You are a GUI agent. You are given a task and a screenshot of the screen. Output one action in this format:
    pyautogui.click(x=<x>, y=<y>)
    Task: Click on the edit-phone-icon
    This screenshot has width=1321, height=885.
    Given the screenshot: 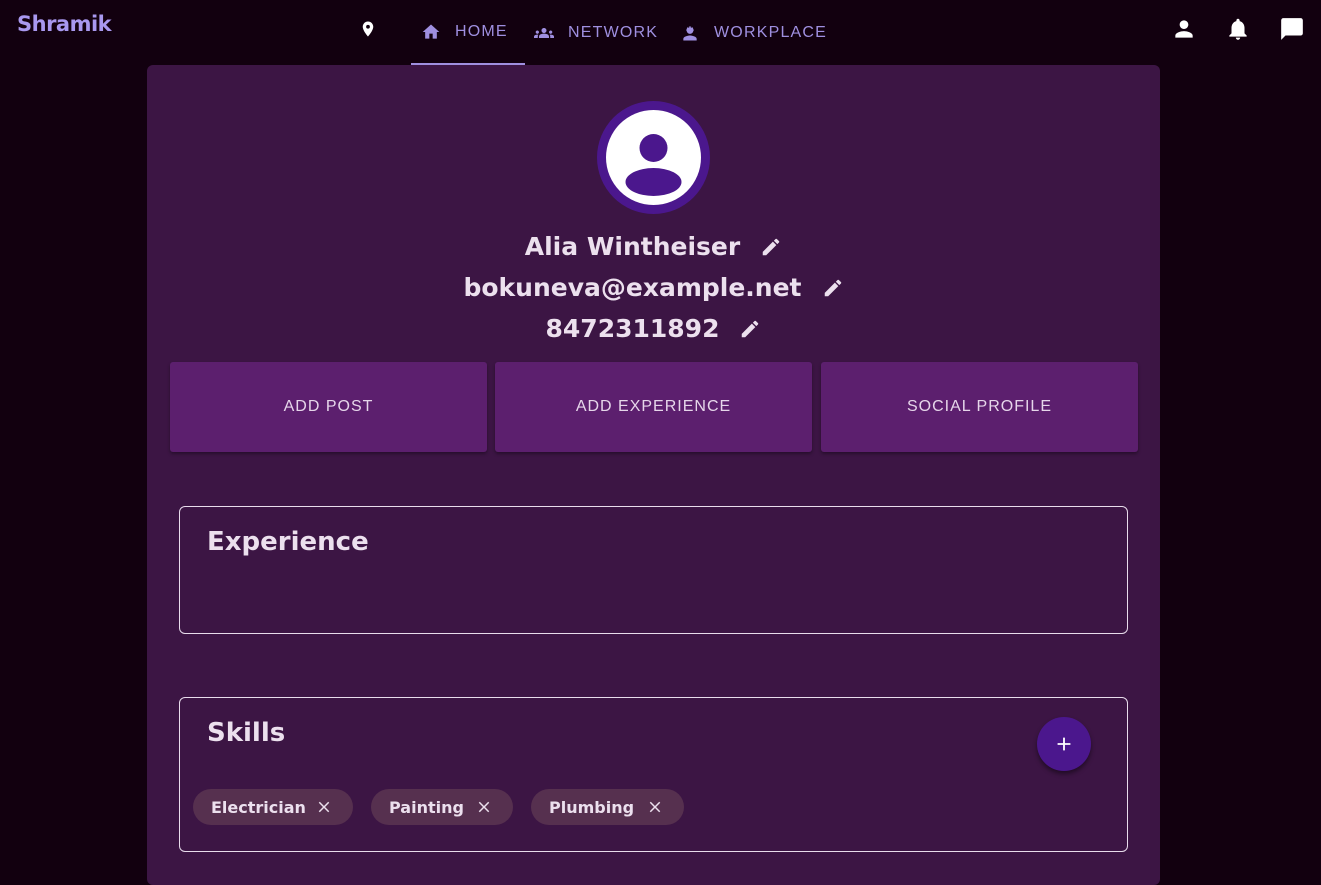 What is the action you would take?
    pyautogui.click(x=750, y=329)
    